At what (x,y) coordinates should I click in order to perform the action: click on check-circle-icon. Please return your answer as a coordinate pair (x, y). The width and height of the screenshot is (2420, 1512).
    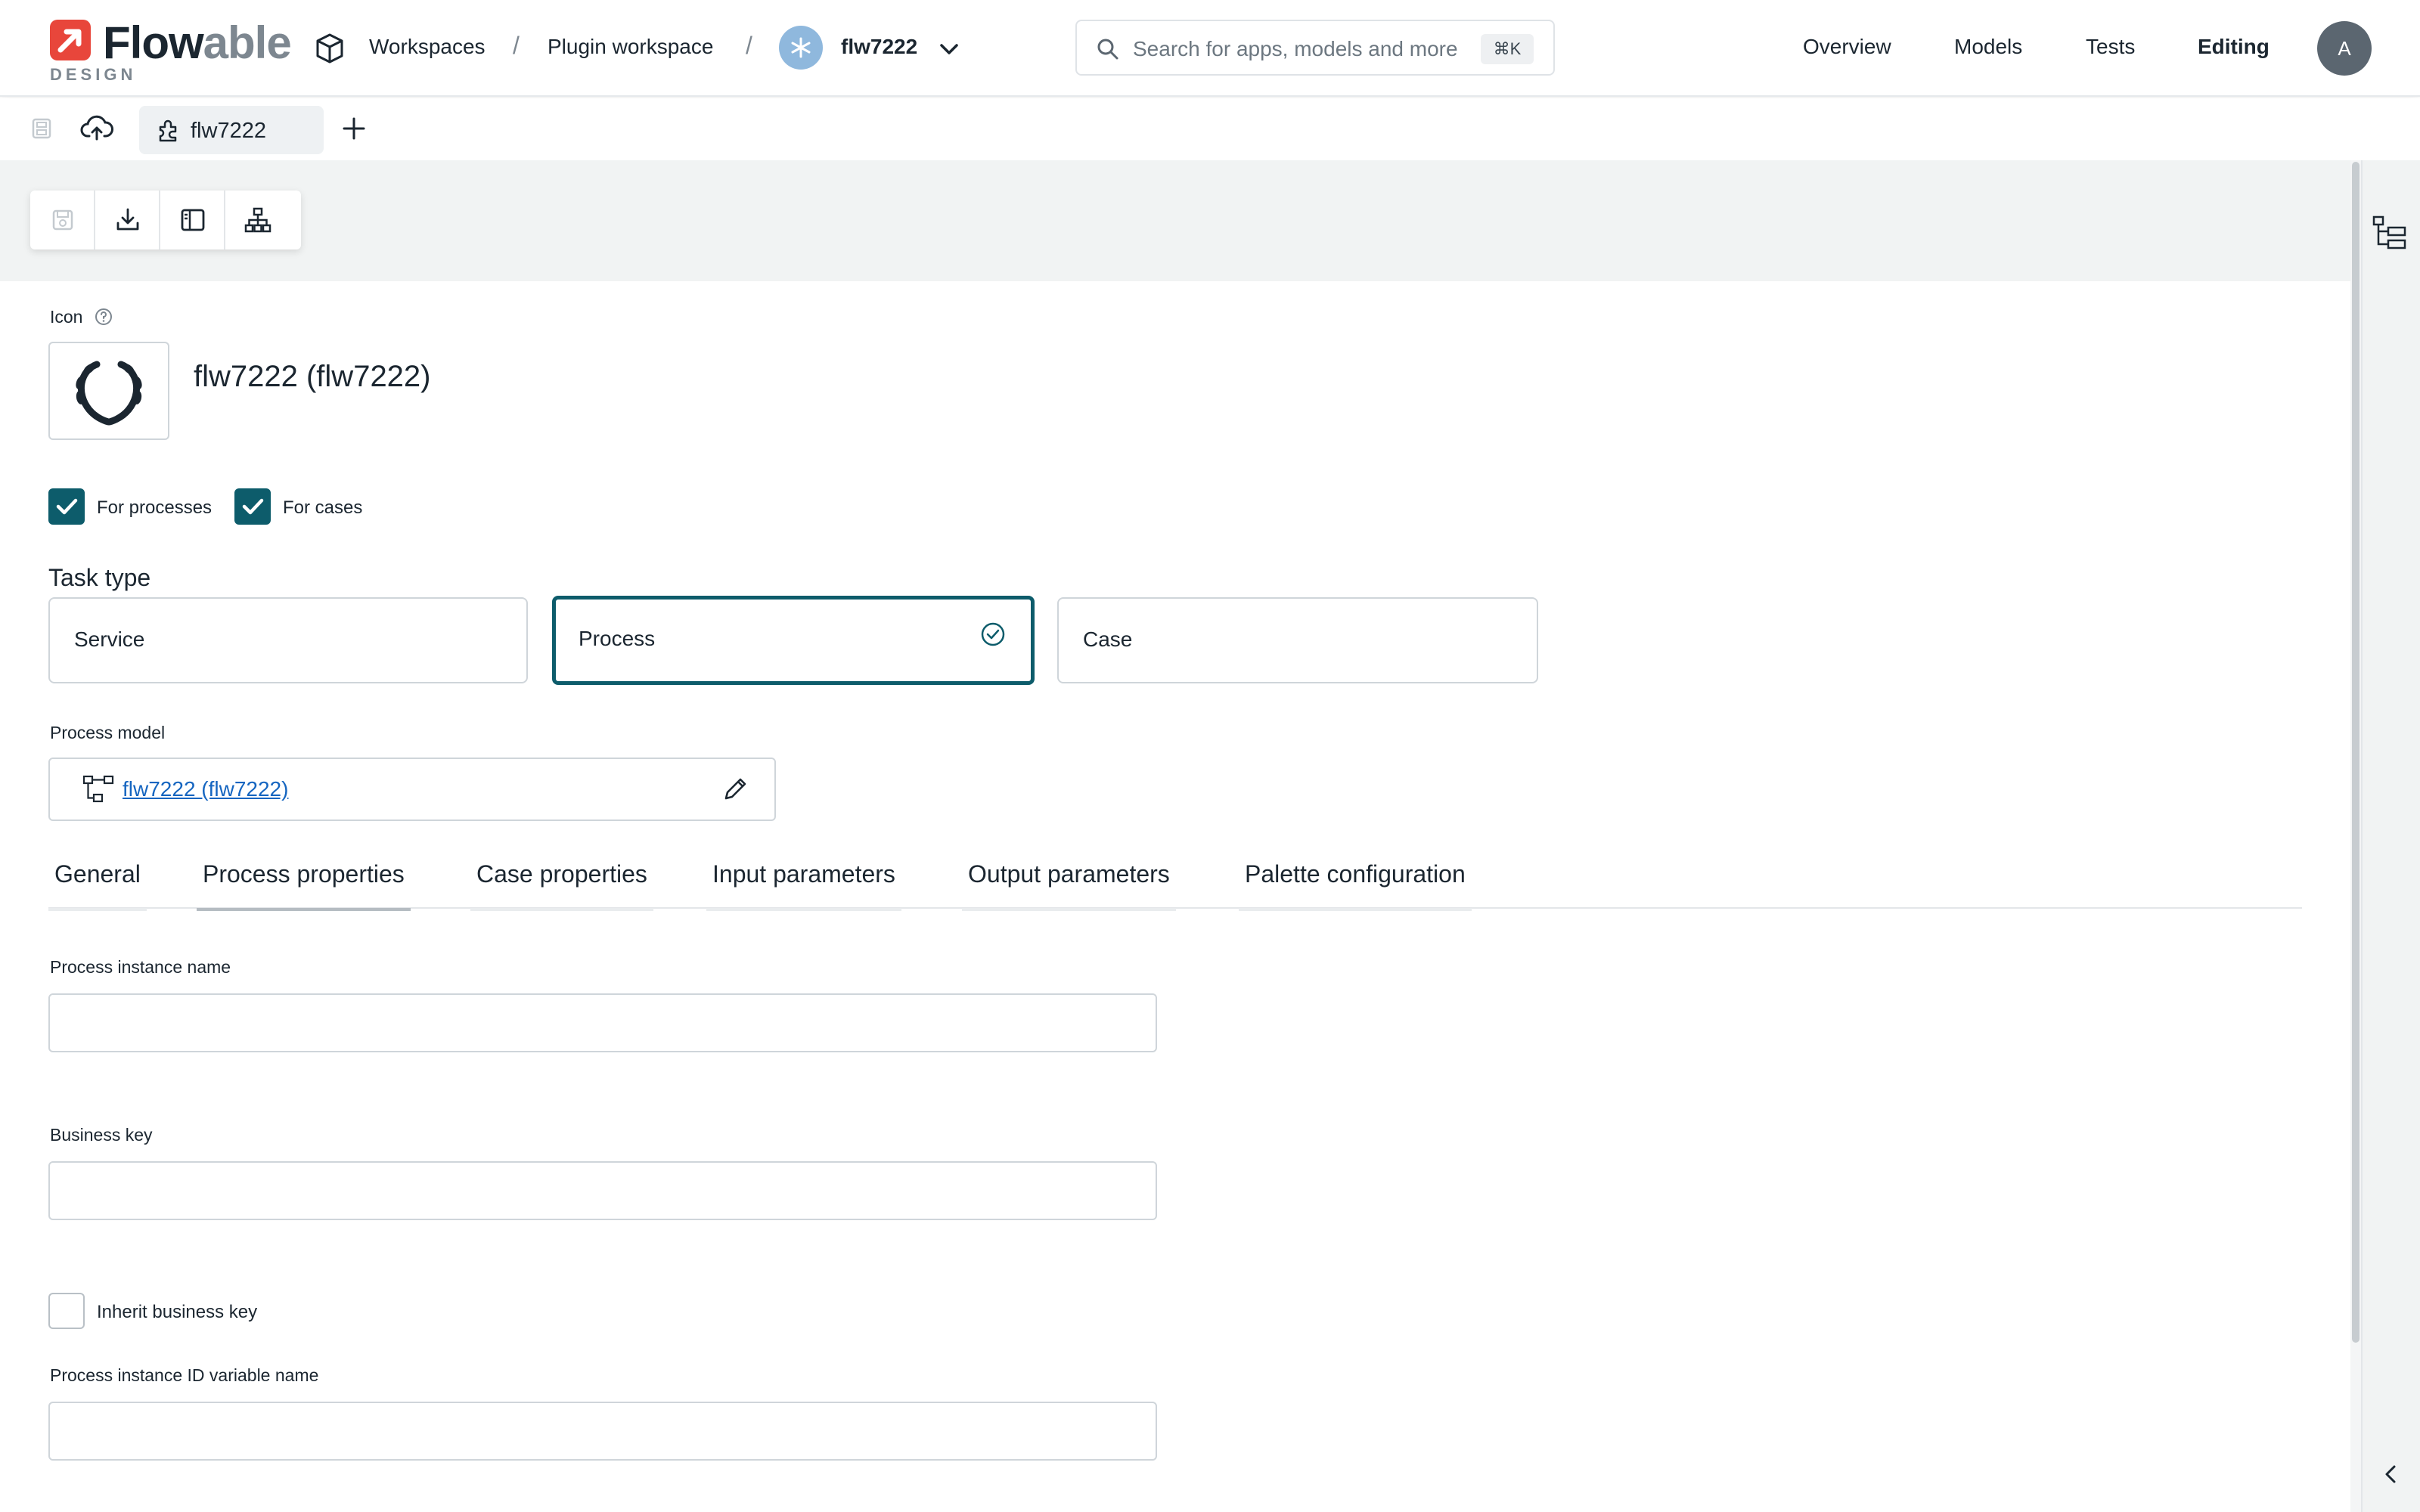
    Looking at the image, I should click on (993, 634).